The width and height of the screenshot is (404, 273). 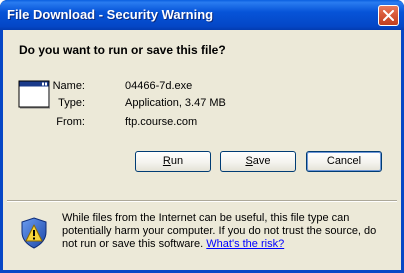 I want to click on file-type-row: Type: Application, 3.47 MB, so click(x=155, y=105).